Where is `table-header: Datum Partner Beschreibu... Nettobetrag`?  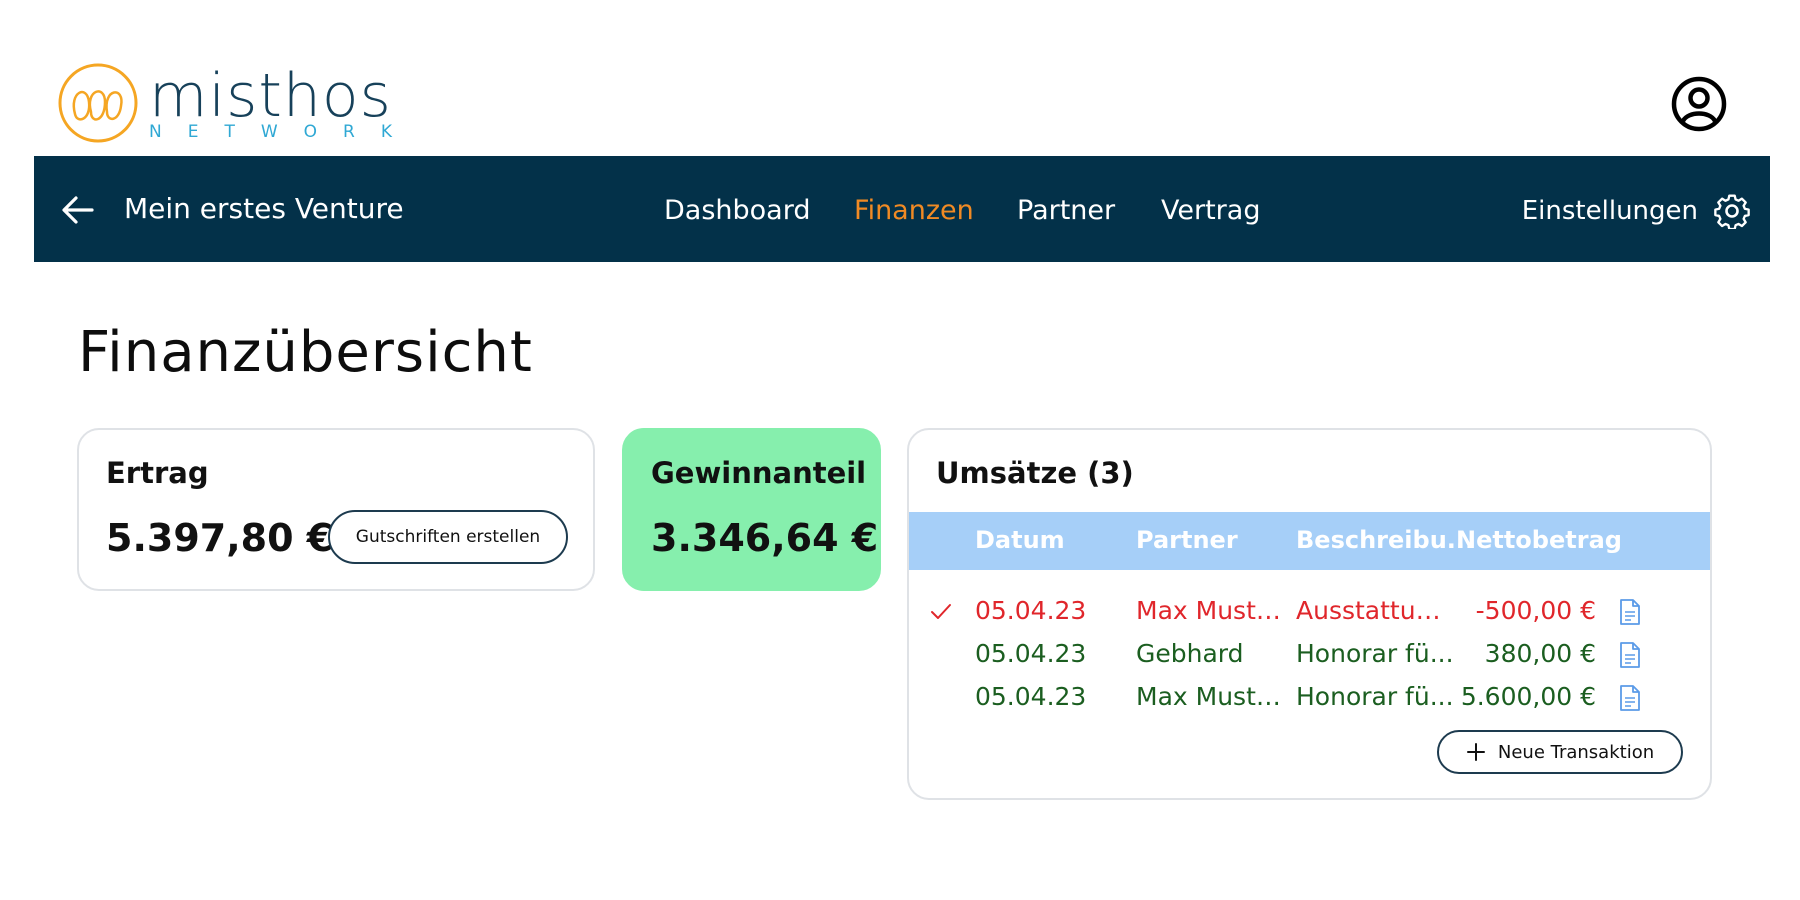
table-header: Datum Partner Beschreibu... Nettobetrag is located at coordinates (1309, 541).